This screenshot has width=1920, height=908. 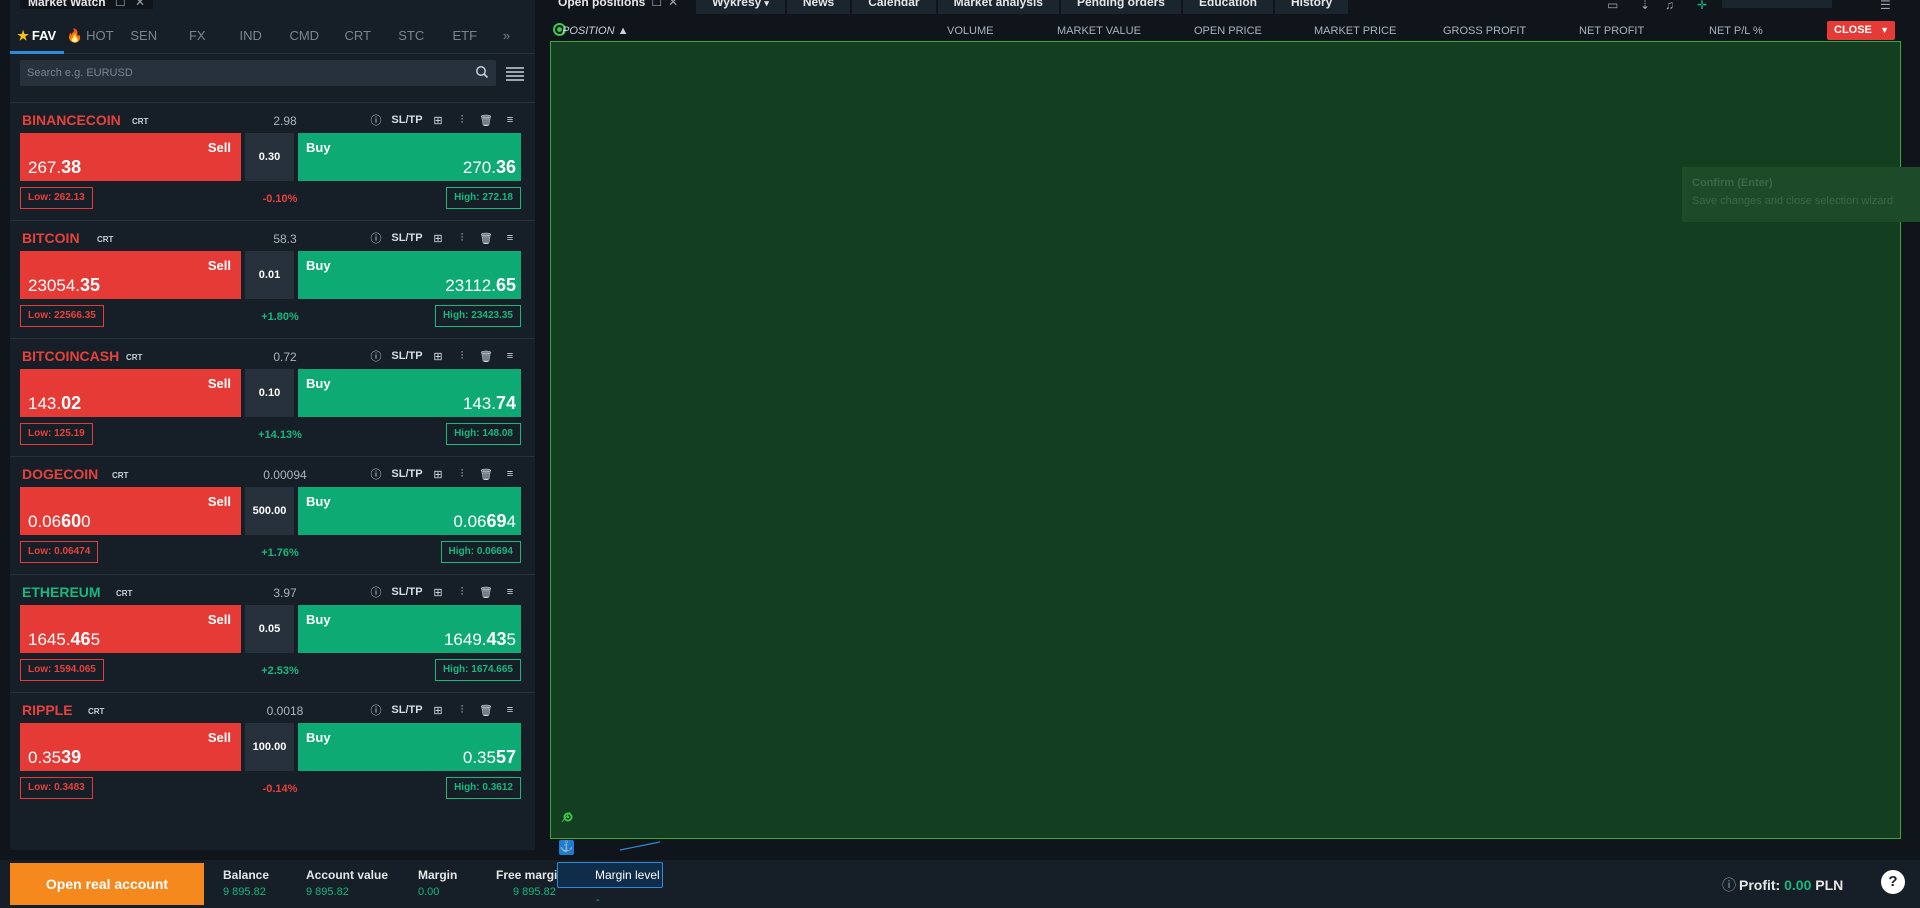 What do you see at coordinates (1893, 882) in the screenshot?
I see `help-button: ?` at bounding box center [1893, 882].